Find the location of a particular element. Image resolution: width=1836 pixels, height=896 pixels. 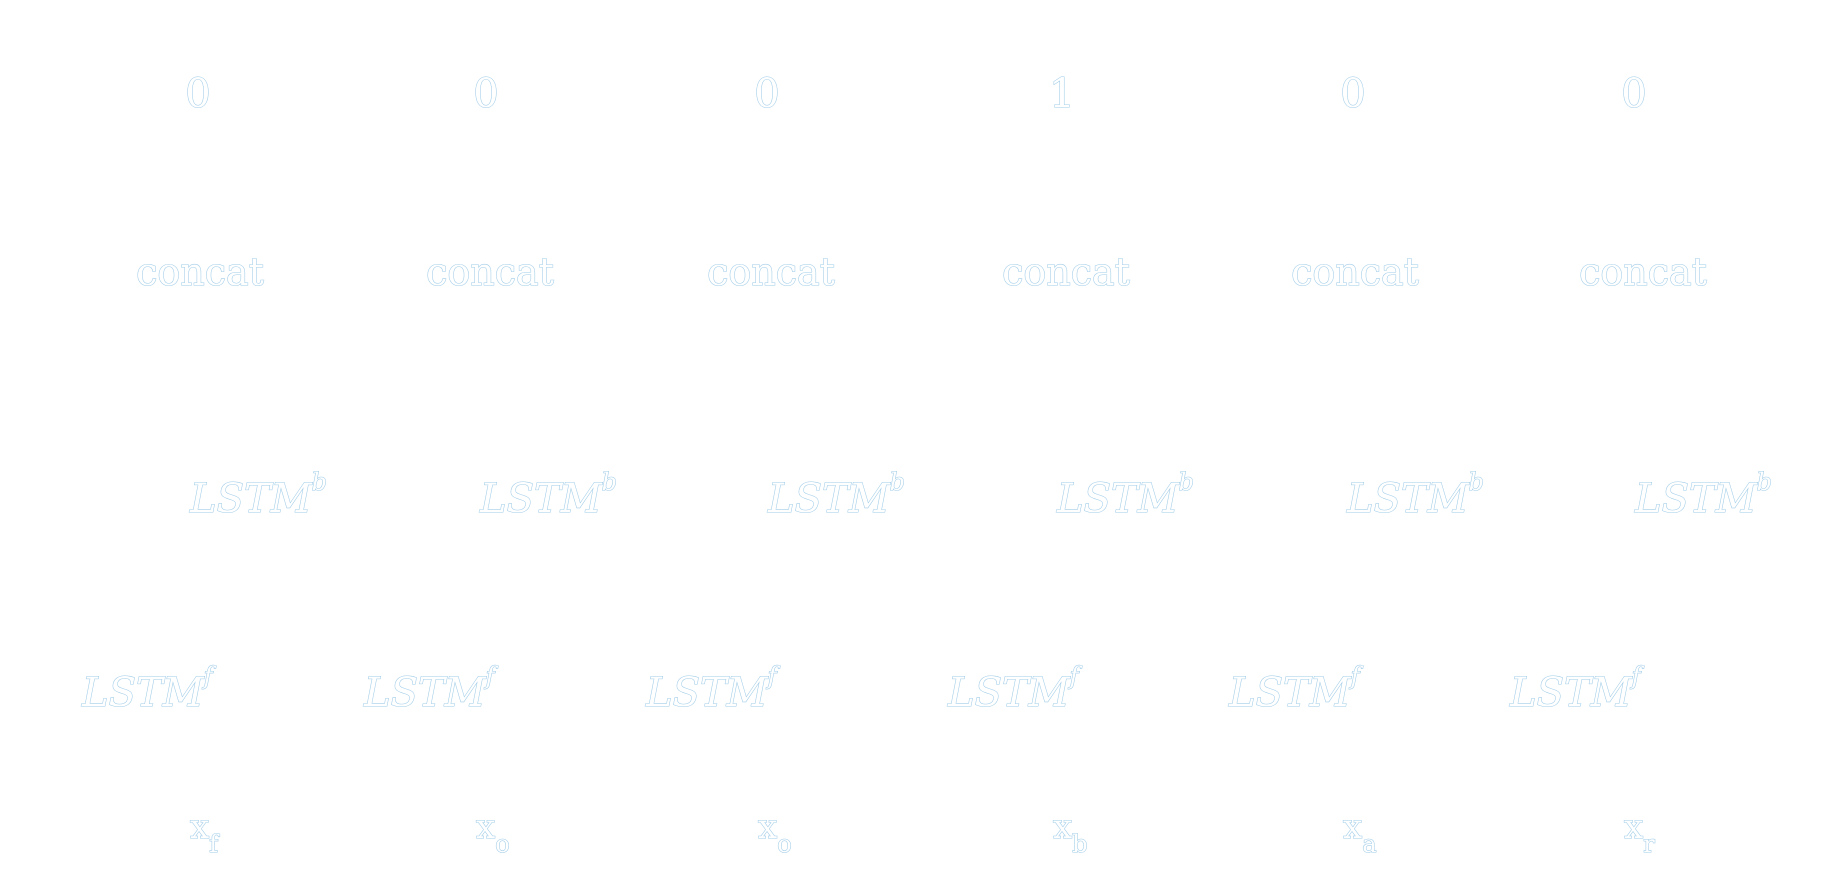

lstm-forward-row: LSTMf LSTMf LSTMf LSTMf LSTMf LSTMf is located at coordinates (862, 688).